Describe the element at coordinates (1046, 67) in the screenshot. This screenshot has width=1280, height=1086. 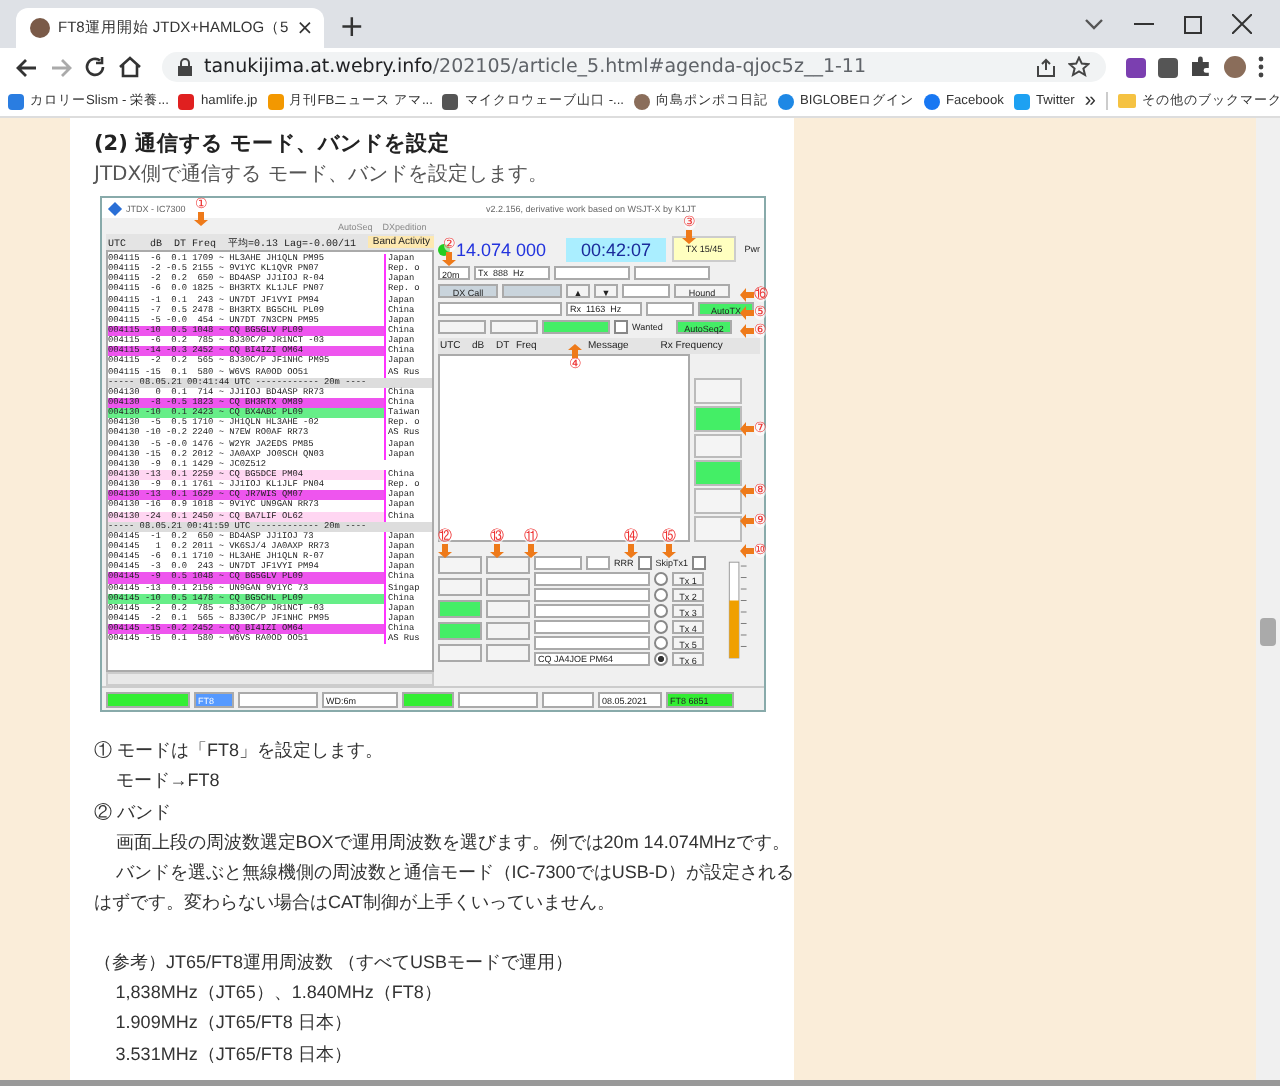
I see `share-icon` at that location.